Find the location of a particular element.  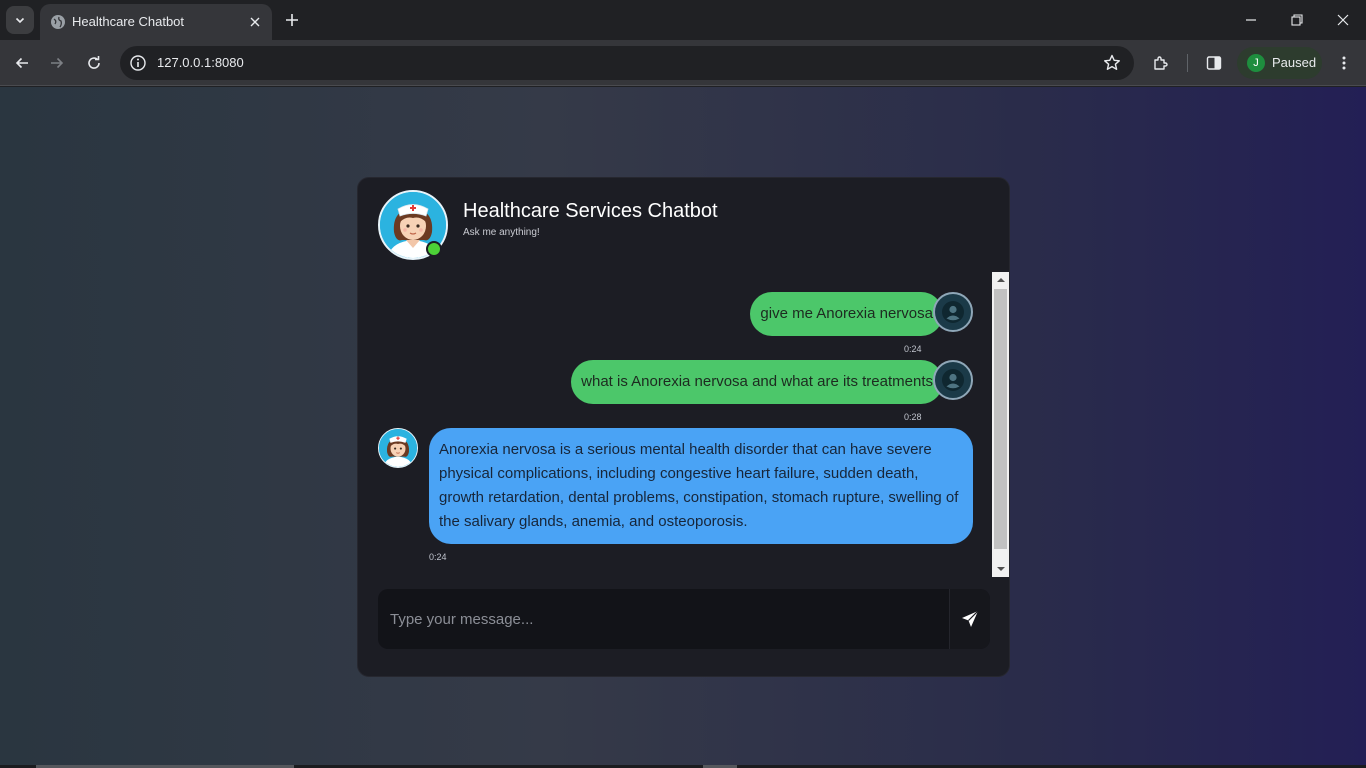

side-panel-icon is located at coordinates (1214, 63).